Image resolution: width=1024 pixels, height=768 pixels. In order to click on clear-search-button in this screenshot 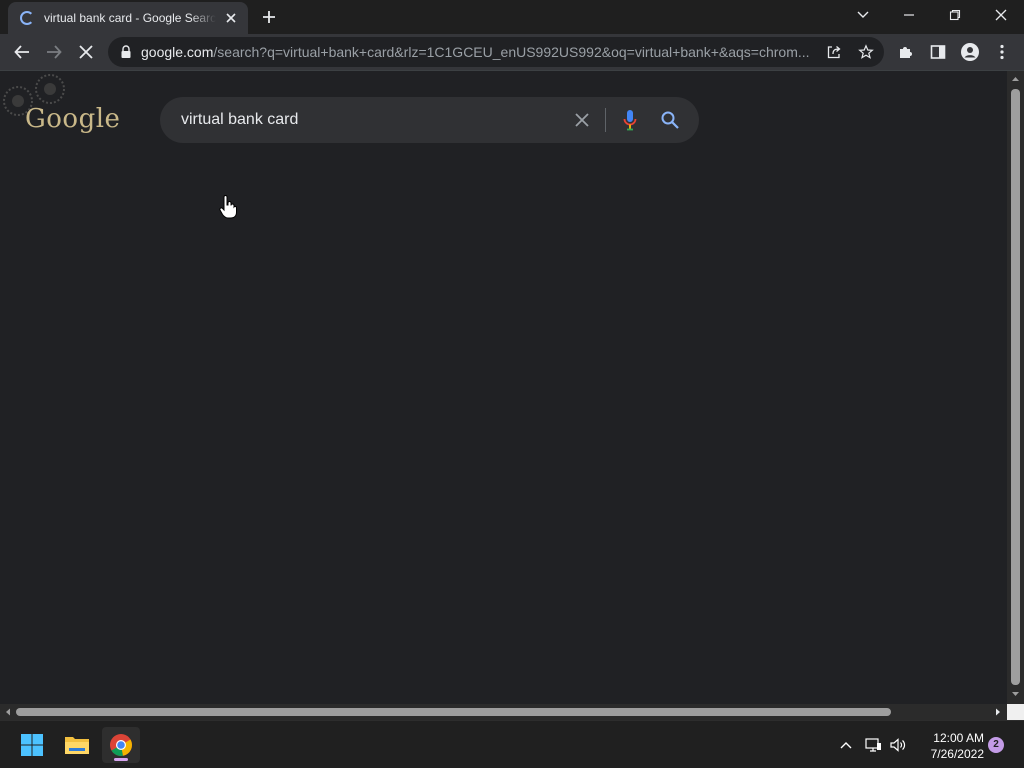, I will do `click(582, 120)`.